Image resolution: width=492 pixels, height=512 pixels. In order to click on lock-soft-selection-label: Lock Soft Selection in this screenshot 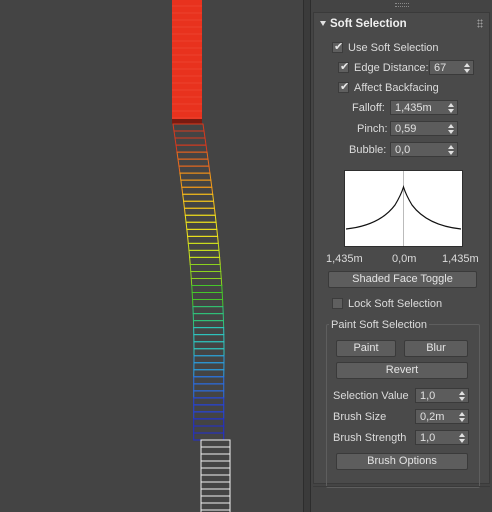, I will do `click(395, 304)`.